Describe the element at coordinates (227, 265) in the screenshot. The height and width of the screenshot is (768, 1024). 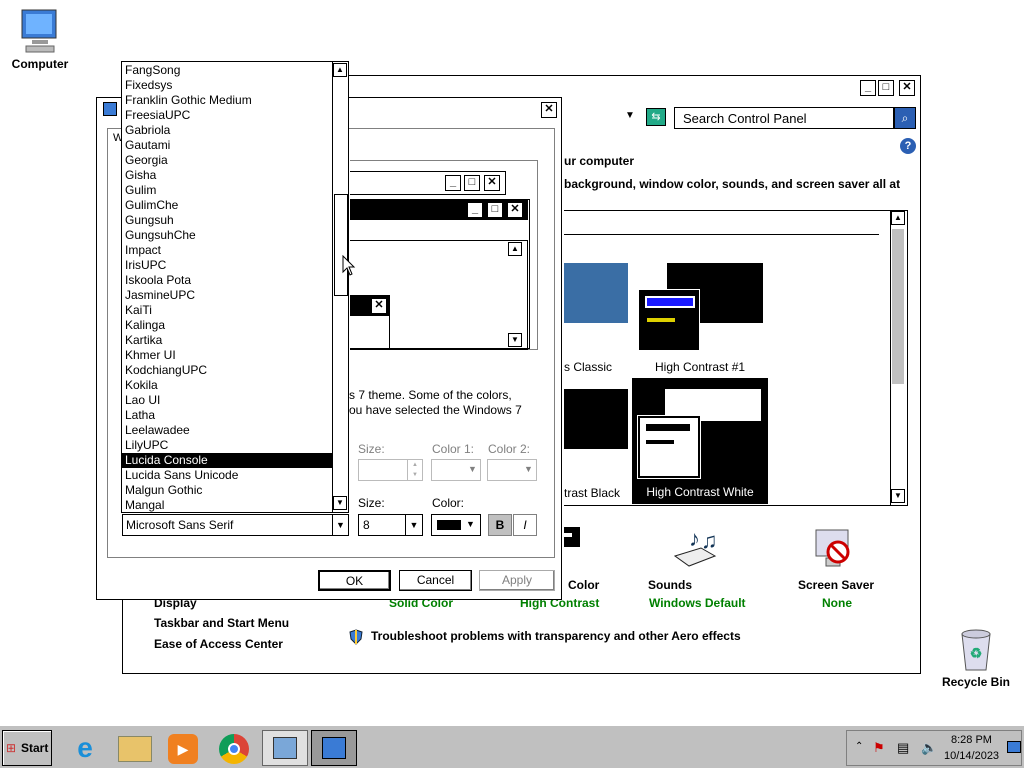
I see `font-list-item: IrisUPC` at that location.